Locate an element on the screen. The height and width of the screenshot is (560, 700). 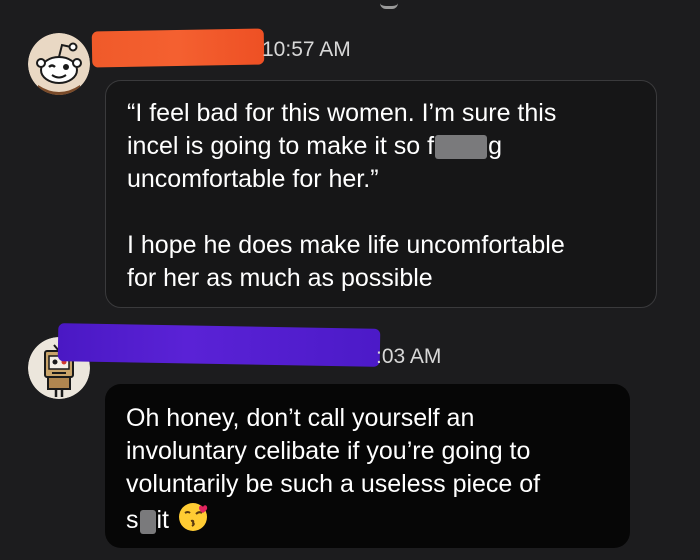
message-text: it is located at coordinates (163, 520).